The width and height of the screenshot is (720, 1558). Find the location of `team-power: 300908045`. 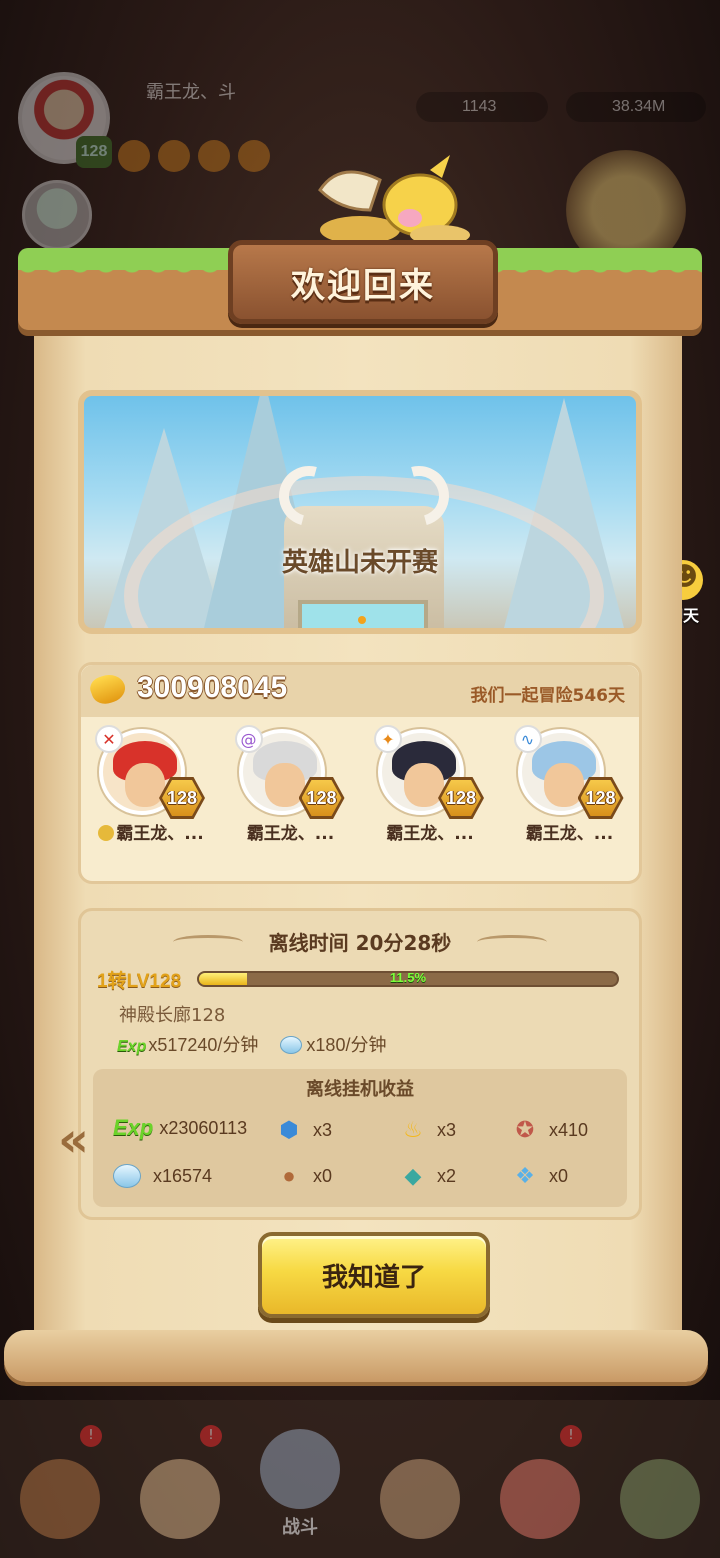

team-power: 300908045 is located at coordinates (212, 687).